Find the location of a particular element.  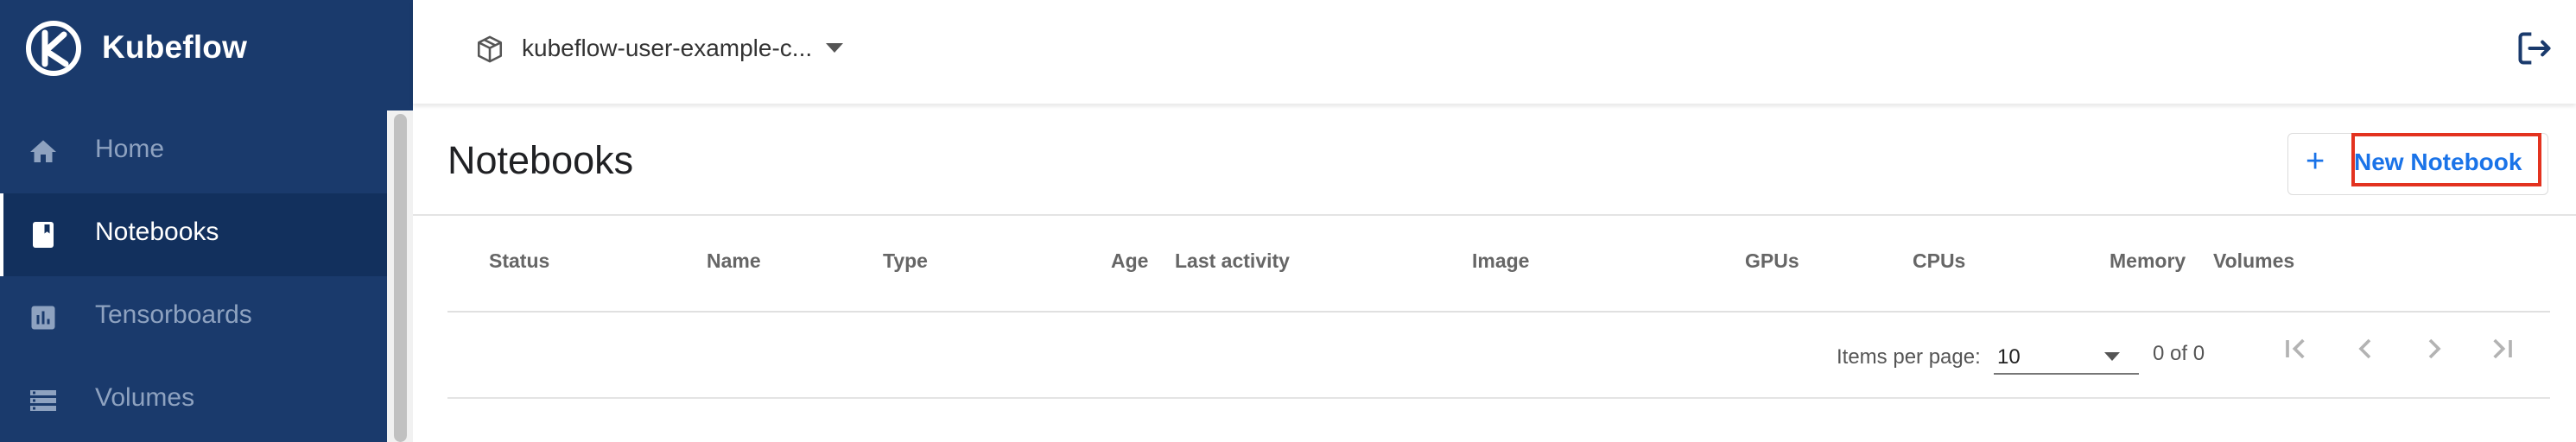

column-header-gpus: GPUs is located at coordinates (1772, 261).